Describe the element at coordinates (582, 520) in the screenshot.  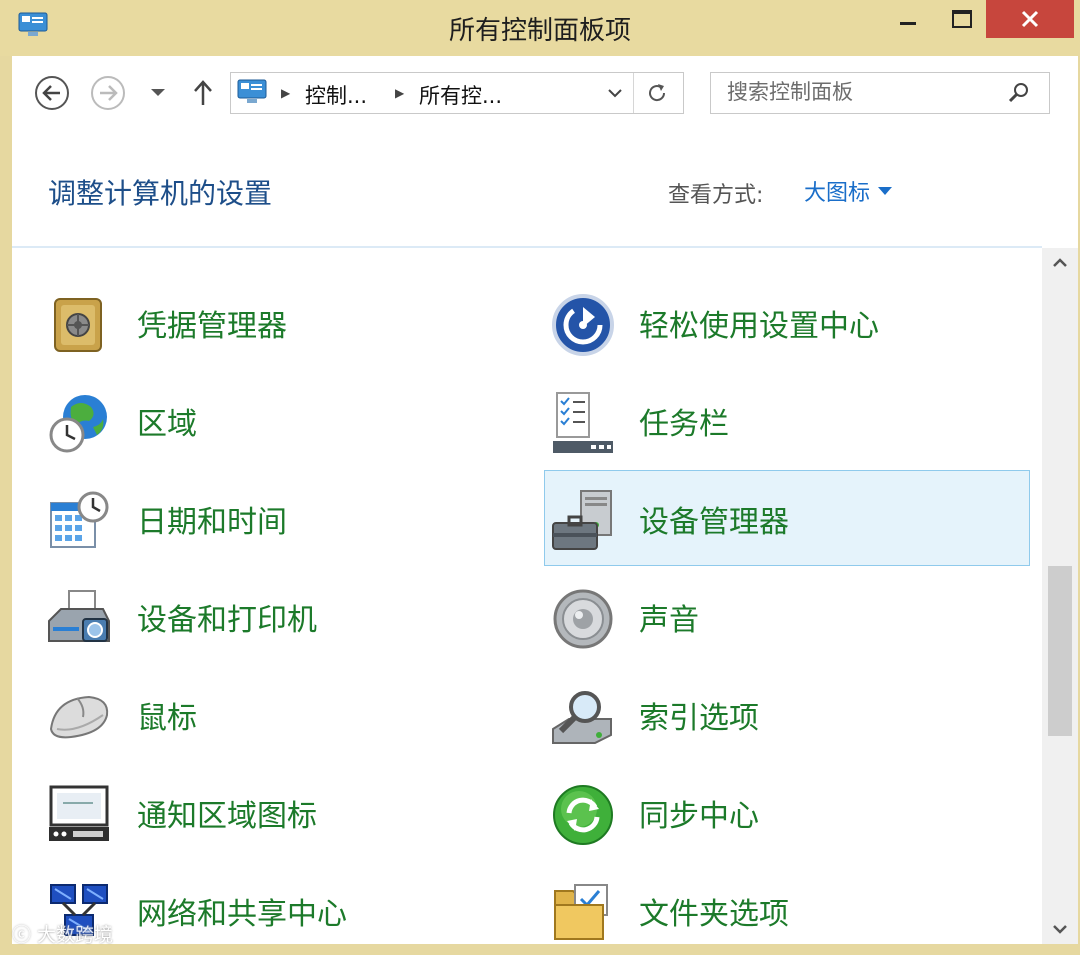
I see `device-manager-icon` at that location.